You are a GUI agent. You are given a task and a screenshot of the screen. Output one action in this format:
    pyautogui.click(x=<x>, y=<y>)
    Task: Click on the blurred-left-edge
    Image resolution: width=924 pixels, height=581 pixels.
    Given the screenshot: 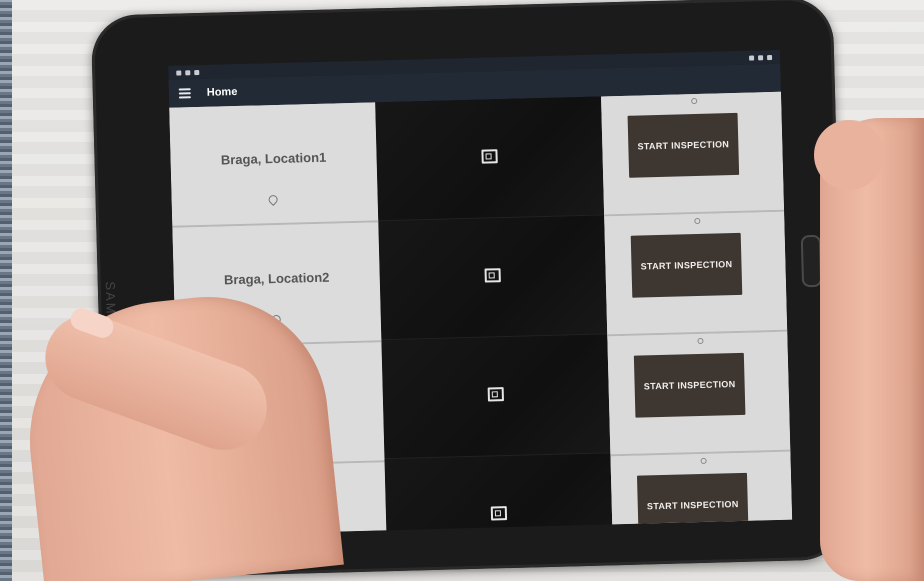 What is the action you would take?
    pyautogui.click(x=6, y=290)
    